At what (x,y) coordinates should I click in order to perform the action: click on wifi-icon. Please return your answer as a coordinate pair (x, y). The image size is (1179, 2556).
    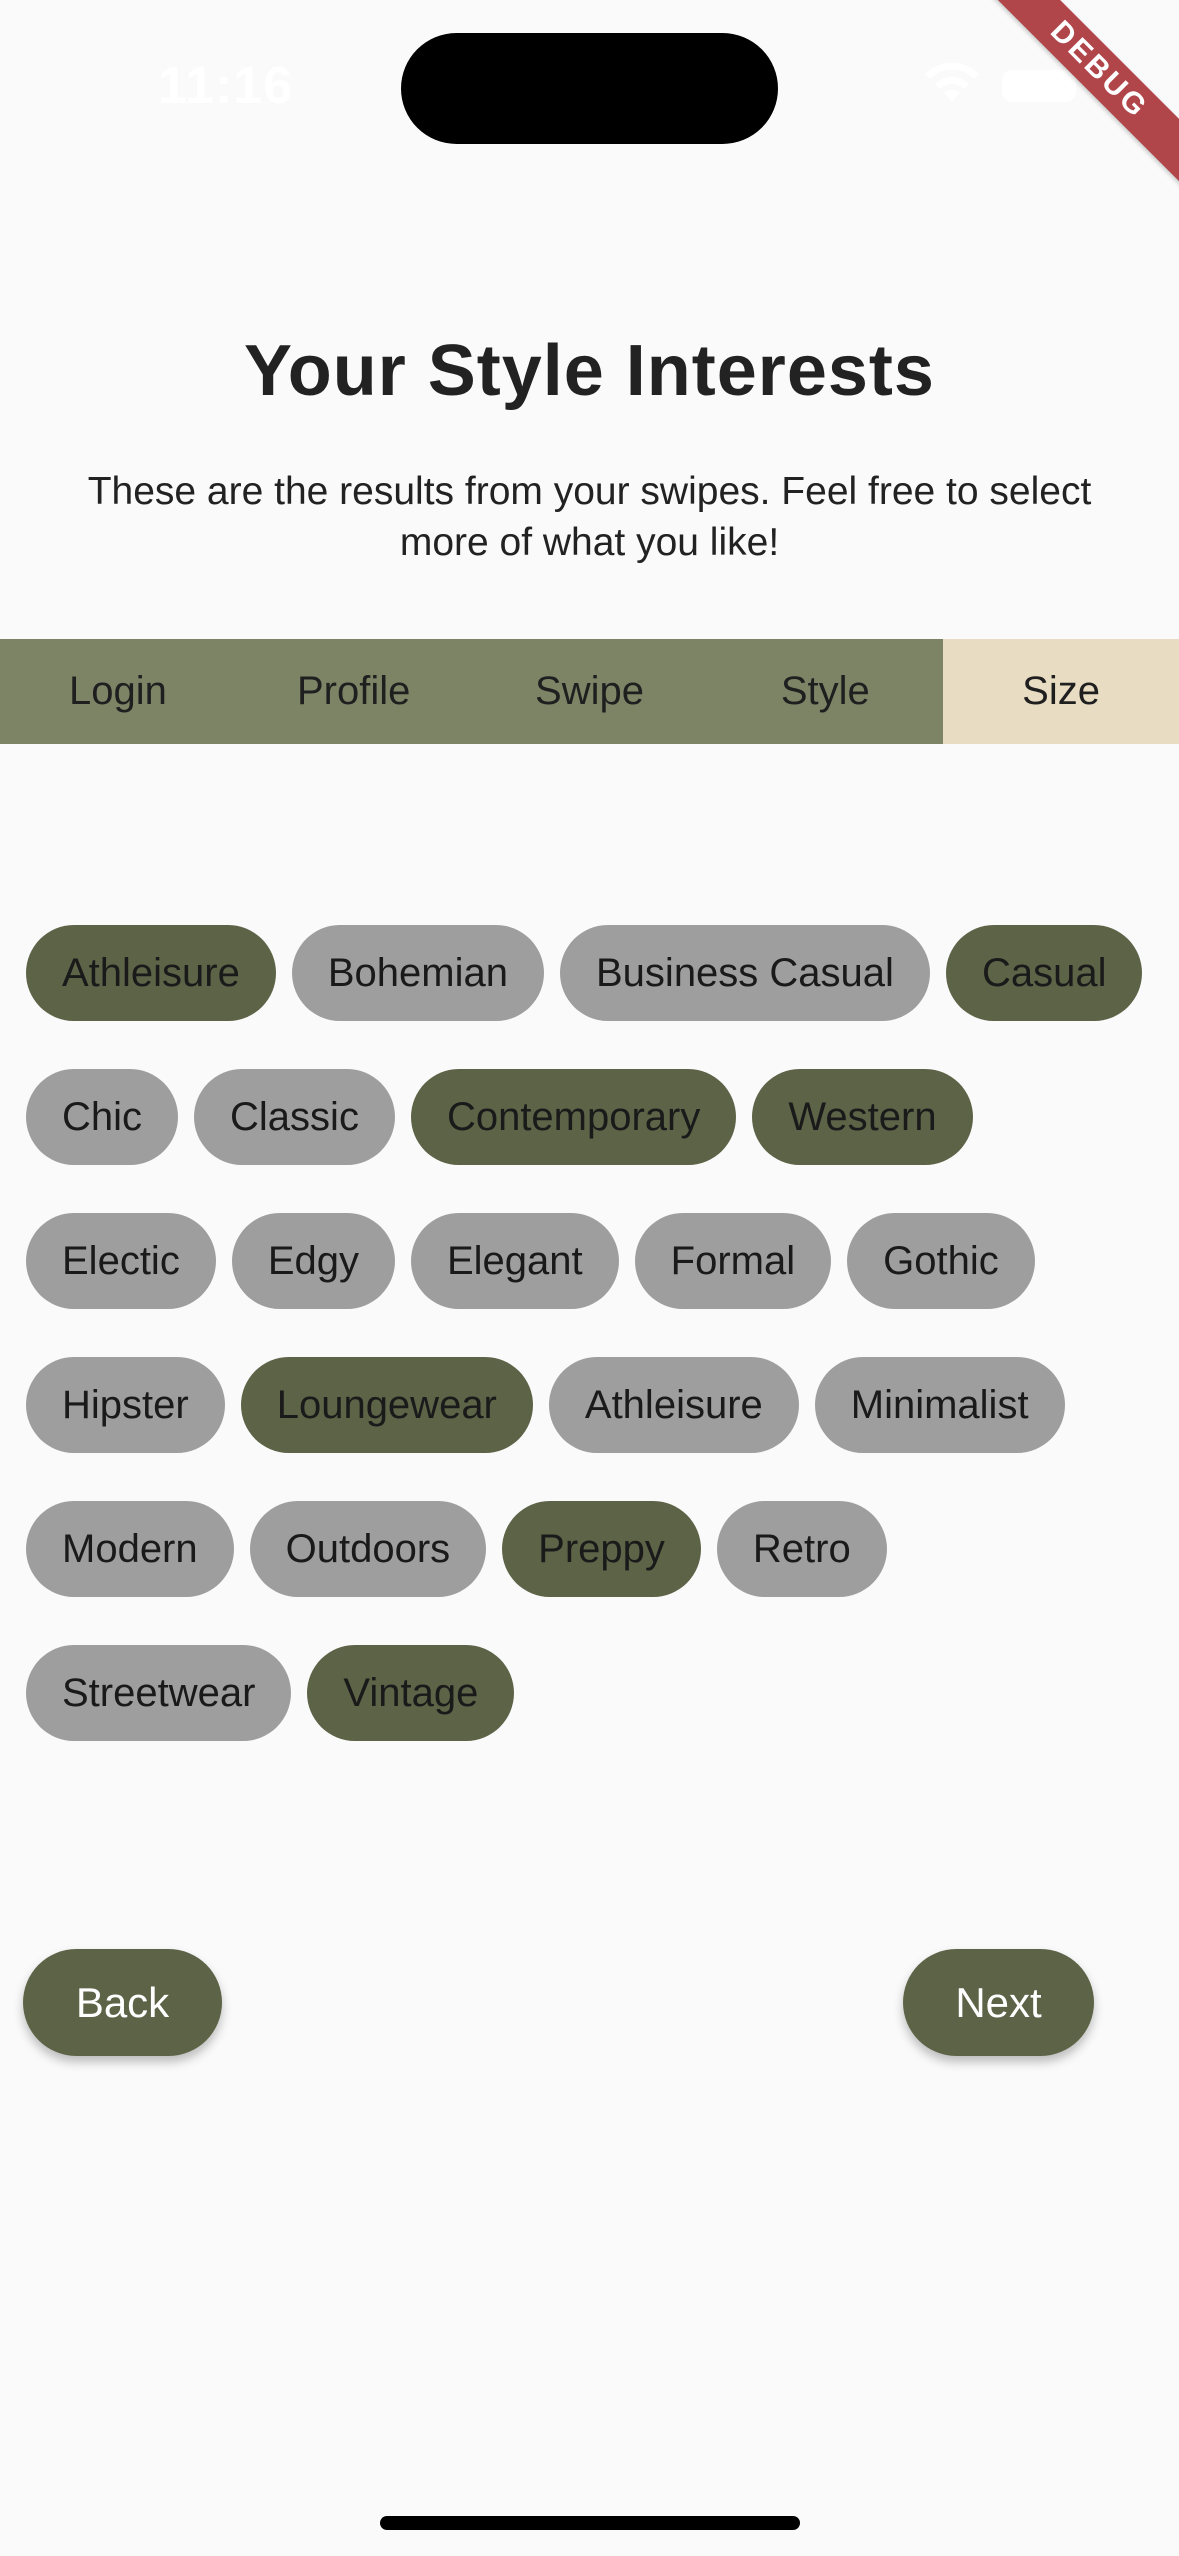
    Looking at the image, I should click on (952, 82).